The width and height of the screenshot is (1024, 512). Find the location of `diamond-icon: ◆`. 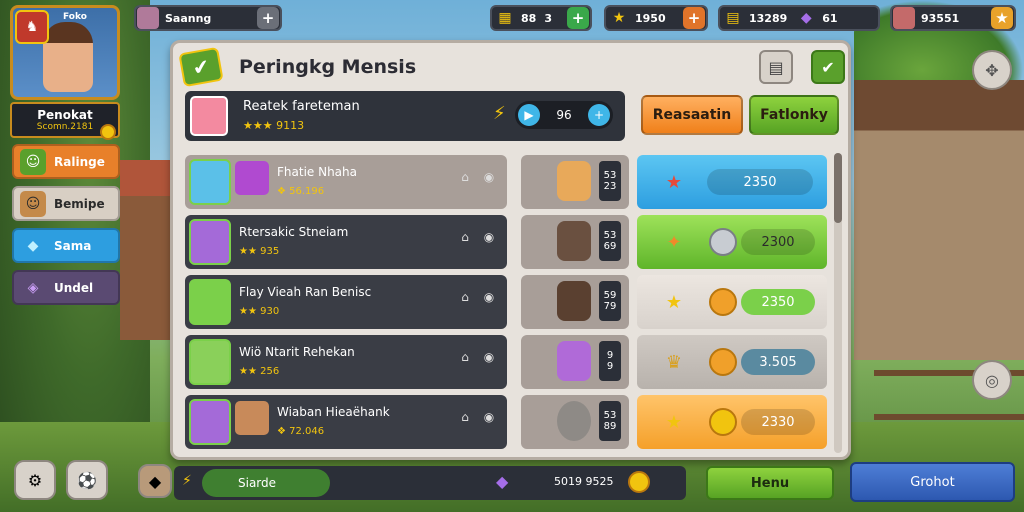

diamond-icon: ◆ is located at coordinates (33, 245).